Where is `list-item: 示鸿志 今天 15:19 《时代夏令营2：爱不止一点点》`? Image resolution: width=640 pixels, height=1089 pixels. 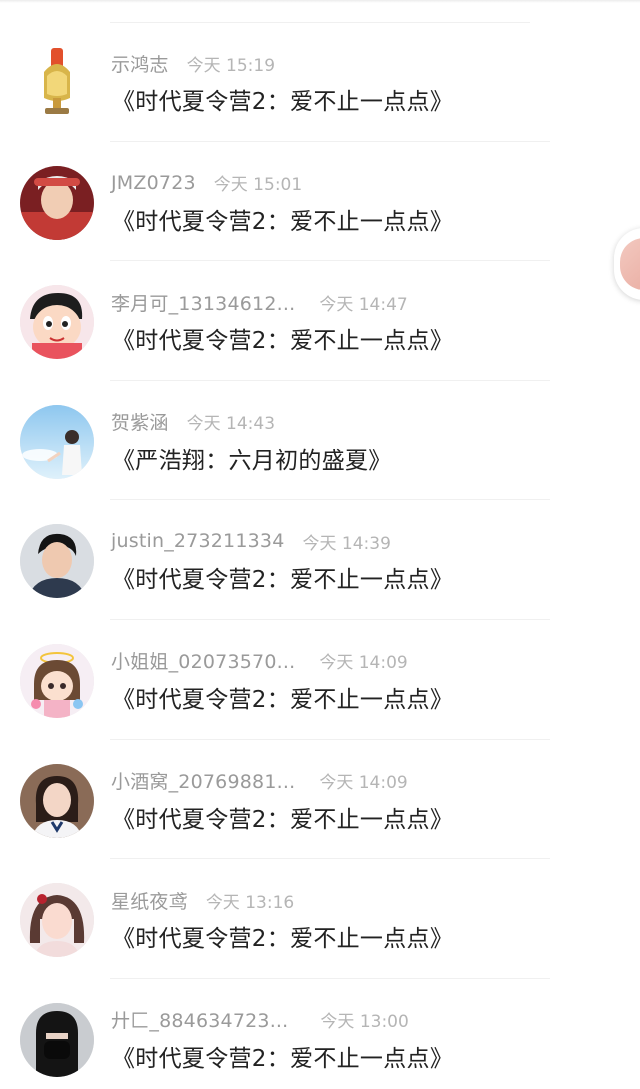 list-item: 示鸿志 今天 15:19 《时代夏令营2：爱不止一点点》 is located at coordinates (320, 82).